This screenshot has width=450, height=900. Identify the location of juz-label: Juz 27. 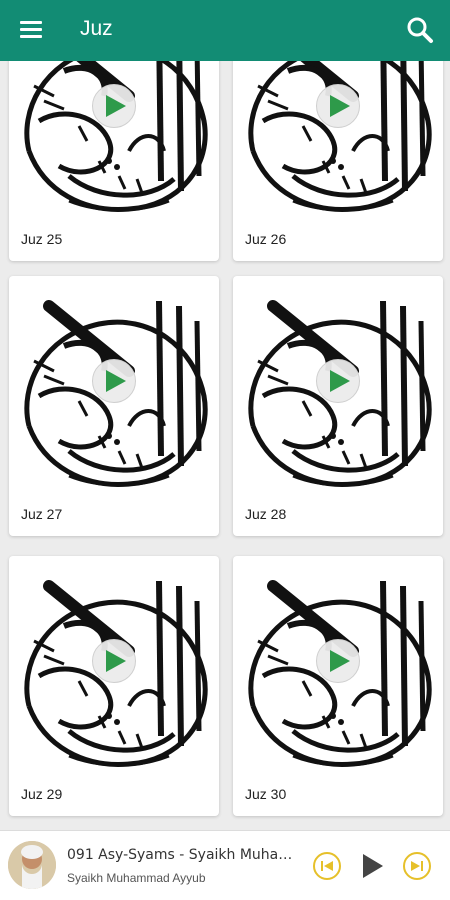
(42, 514).